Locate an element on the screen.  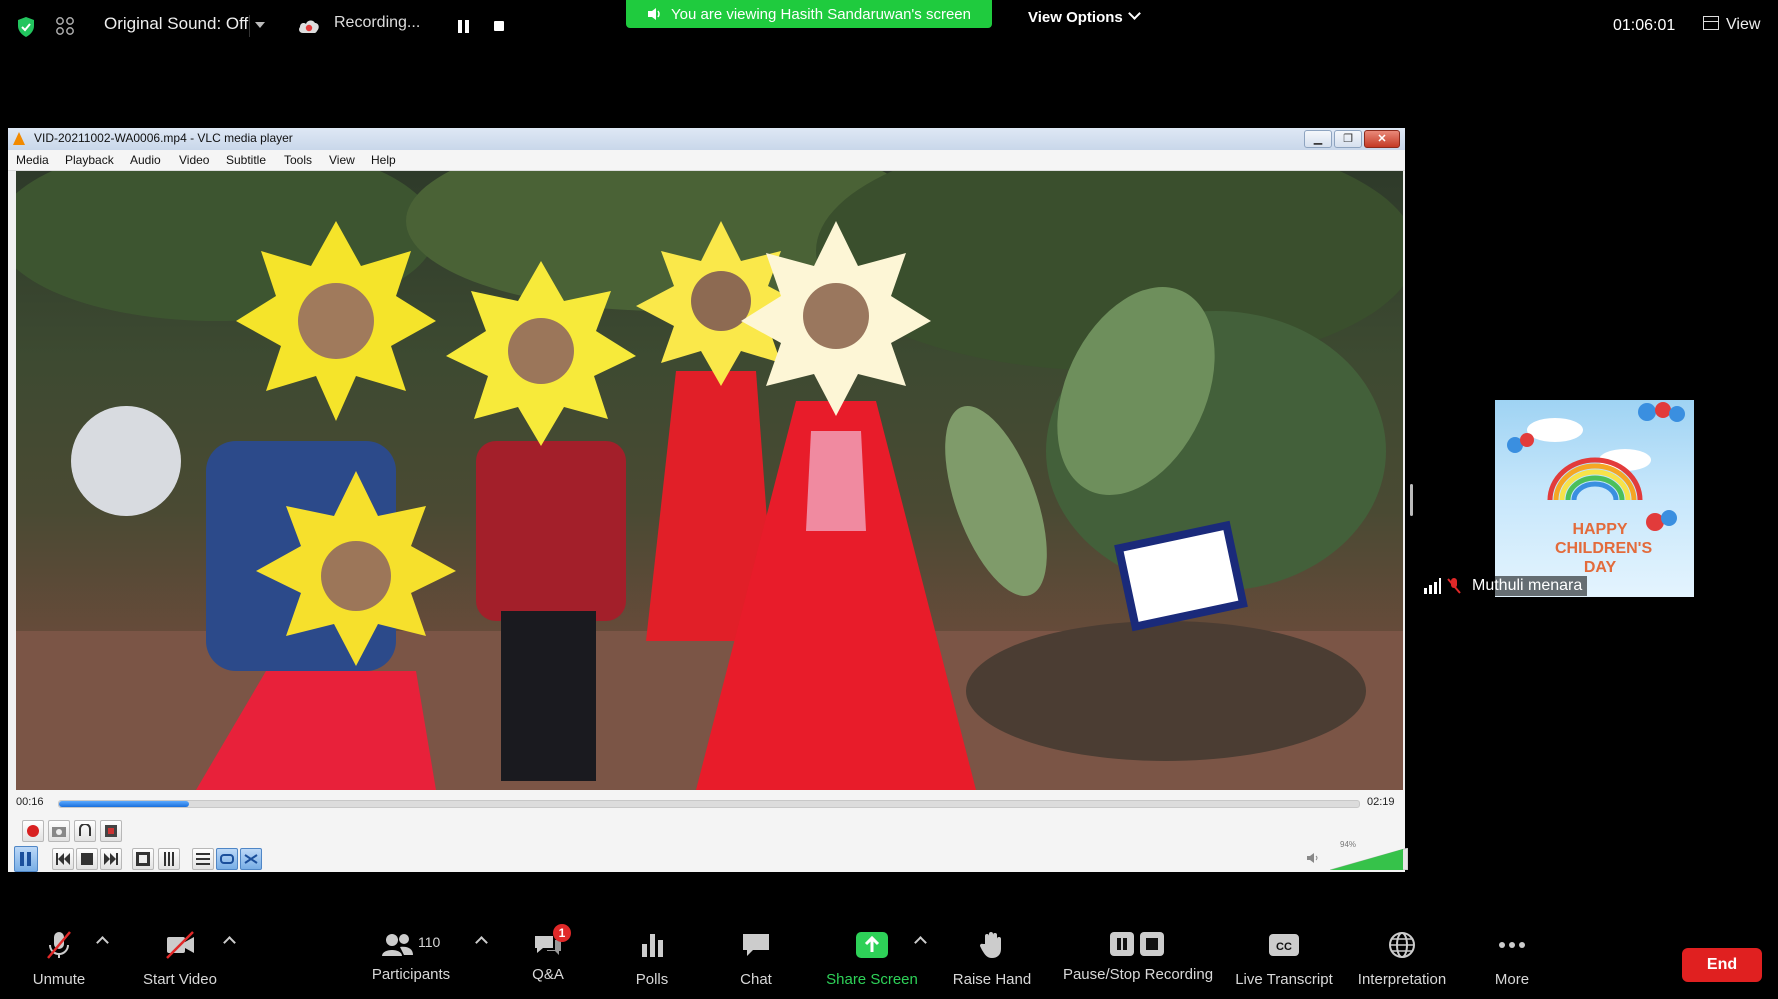
participant-name: Muthuli menara is located at coordinates (1527, 586).